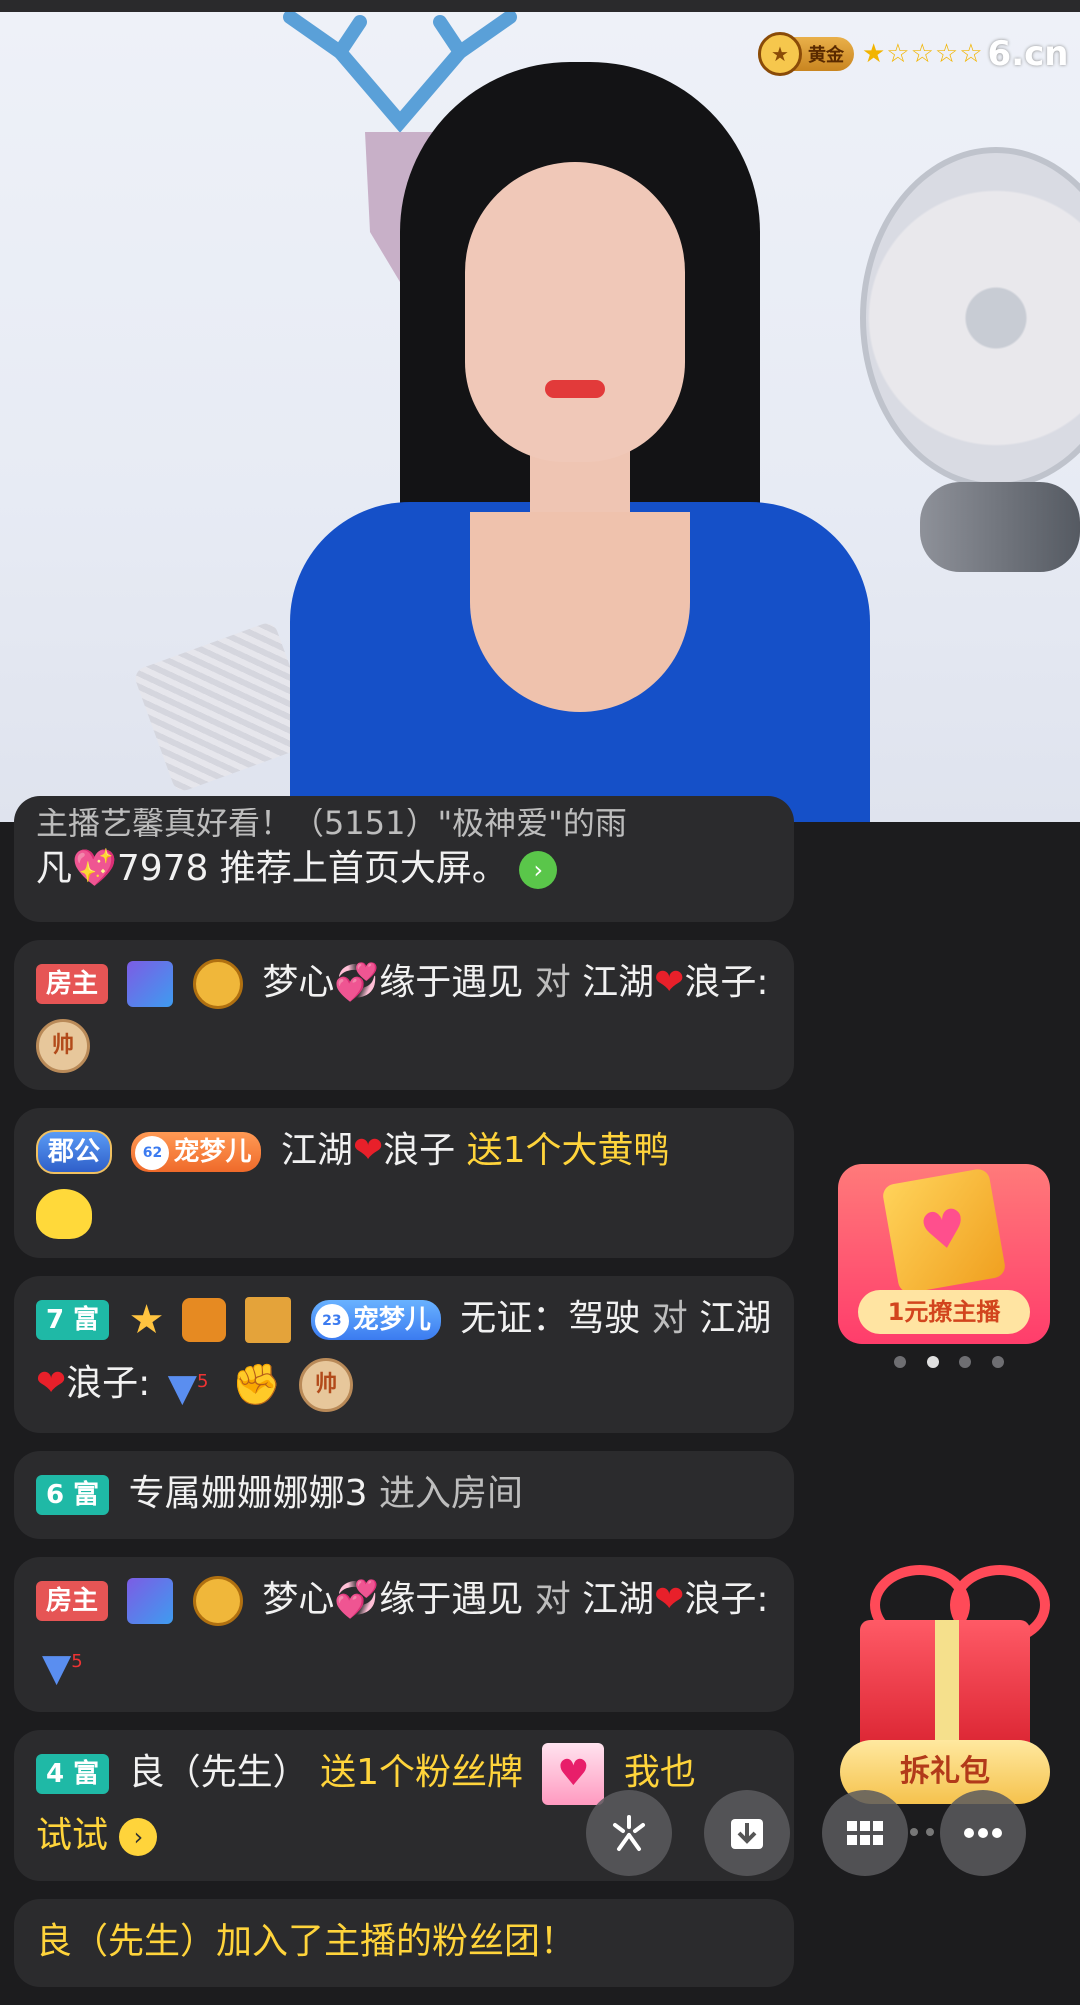 This screenshot has height=2005, width=1080. What do you see at coordinates (540, 6) in the screenshot?
I see `status-bar` at bounding box center [540, 6].